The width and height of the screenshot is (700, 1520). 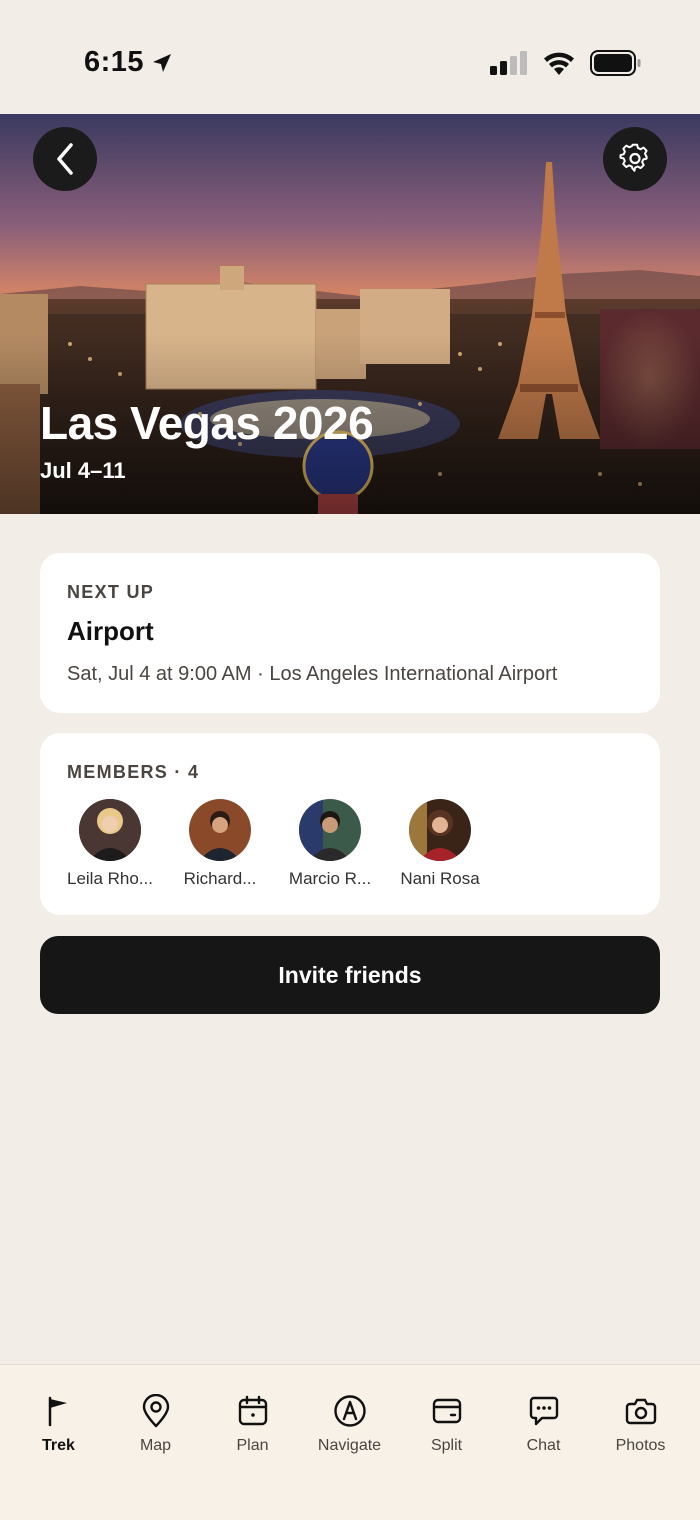 What do you see at coordinates (615, 63) in the screenshot?
I see `battery-icon` at bounding box center [615, 63].